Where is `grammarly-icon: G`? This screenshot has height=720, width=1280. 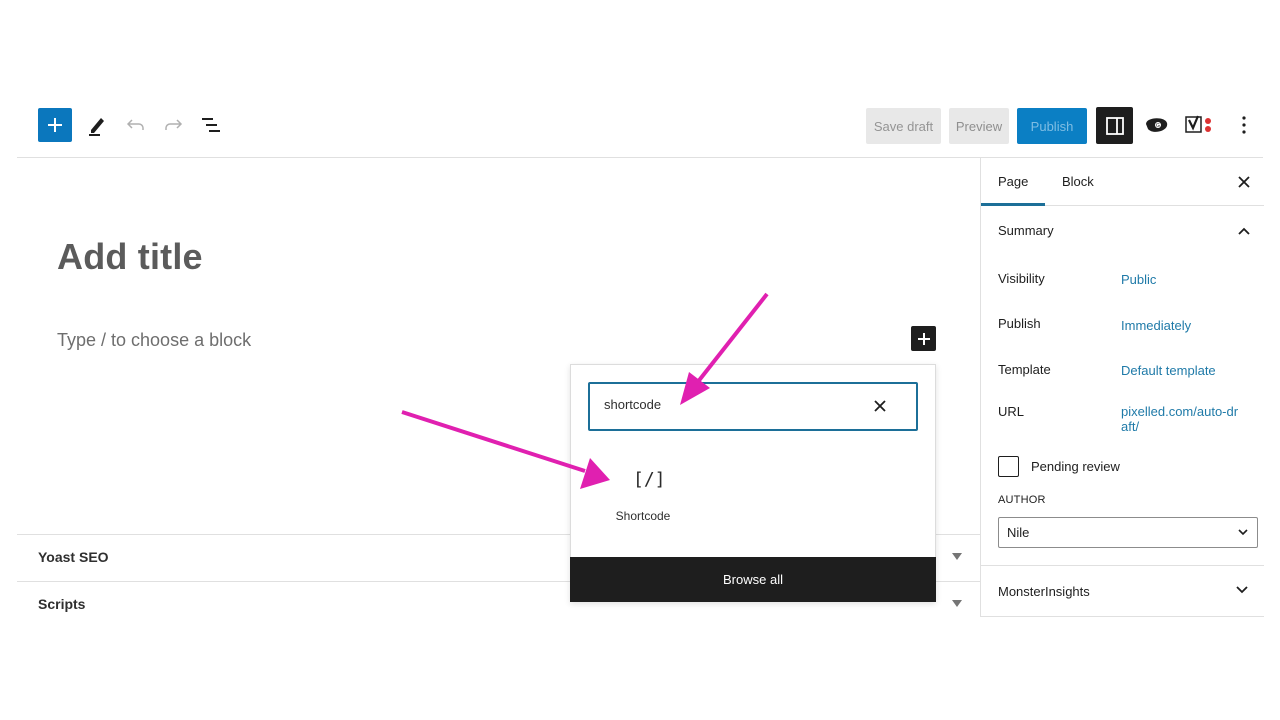
grammarly-icon: G is located at coordinates (1157, 125).